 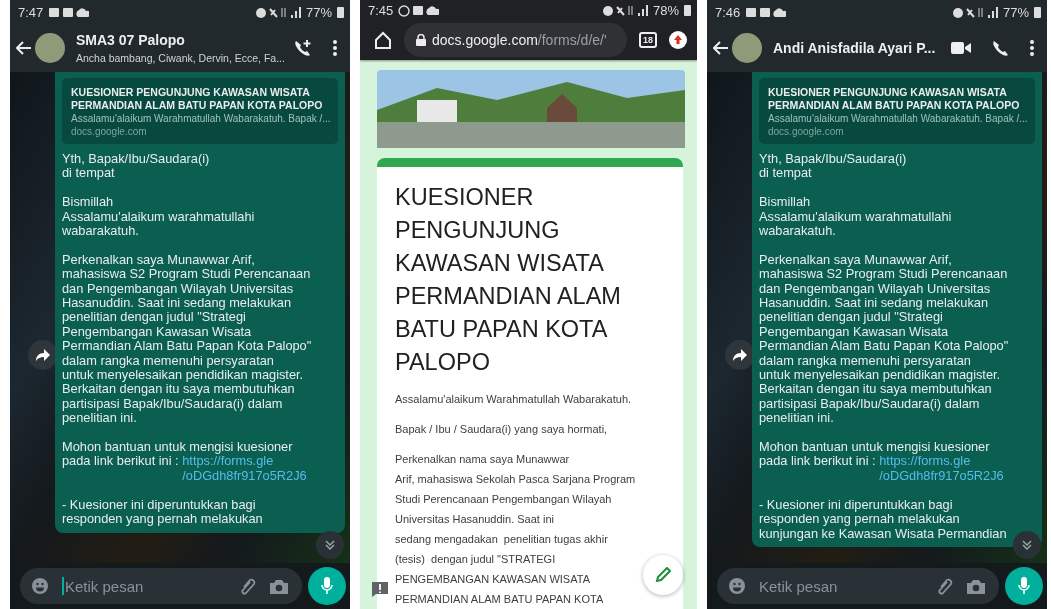 What do you see at coordinates (421, 40) in the screenshot?
I see `lock-icon` at bounding box center [421, 40].